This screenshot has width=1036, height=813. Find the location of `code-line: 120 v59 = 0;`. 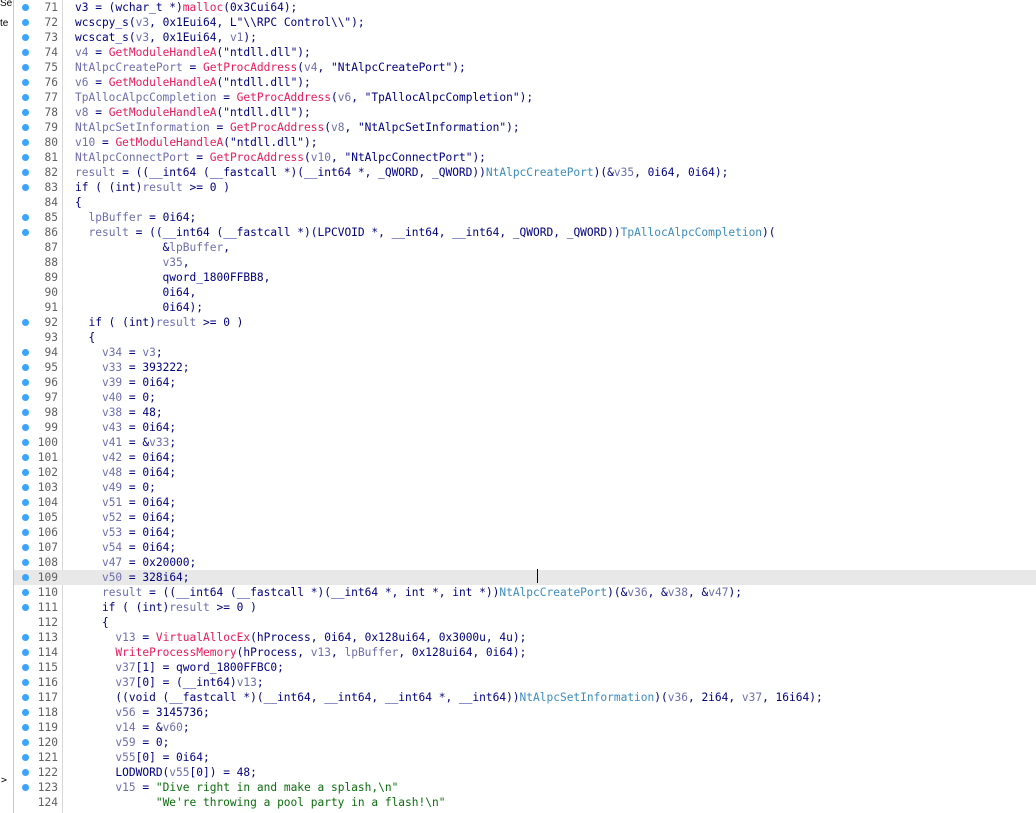

code-line: 120 v59 = 0; is located at coordinates (525, 742).